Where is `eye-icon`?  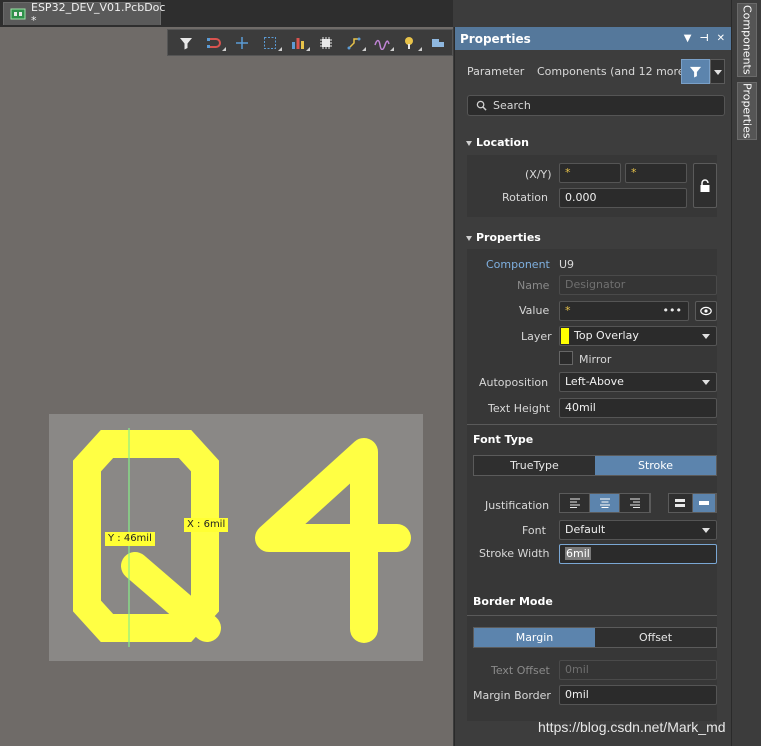
eye-icon is located at coordinates (706, 311).